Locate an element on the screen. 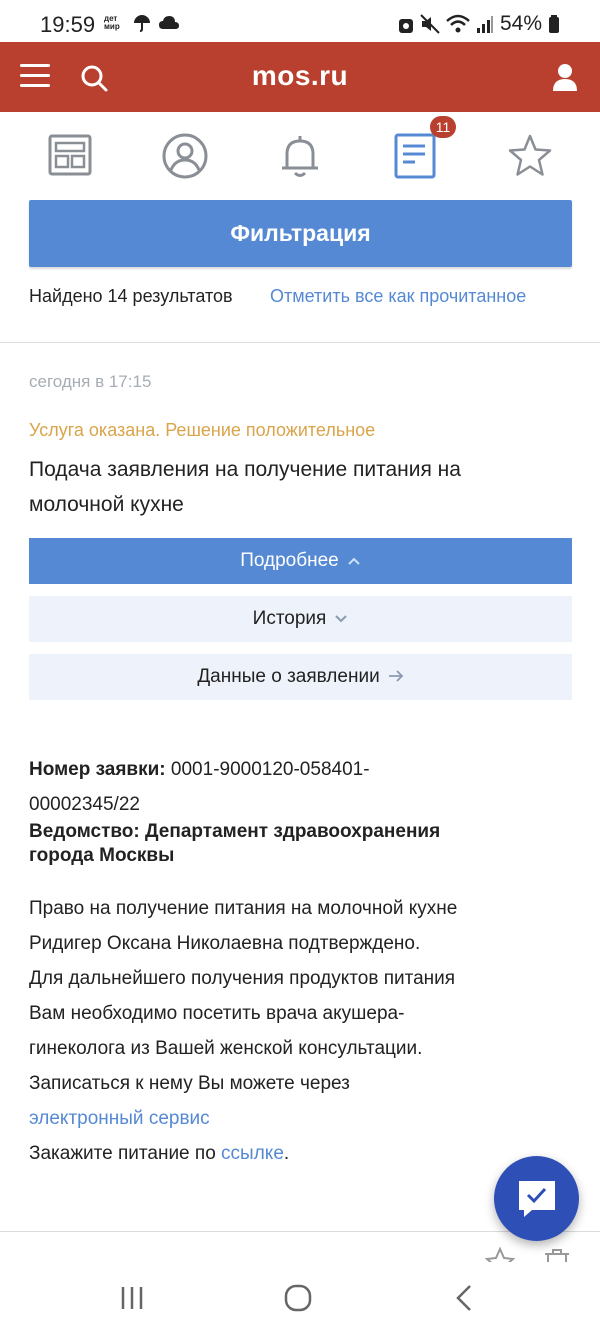 This screenshot has height=1333, width=600. bell-icon is located at coordinates (300, 156).